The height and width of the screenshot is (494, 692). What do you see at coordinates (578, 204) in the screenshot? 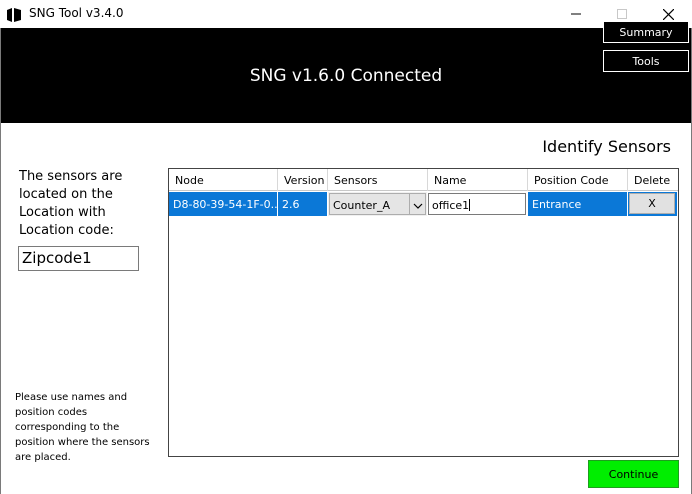
I see `position-code-cell: Entrance` at bounding box center [578, 204].